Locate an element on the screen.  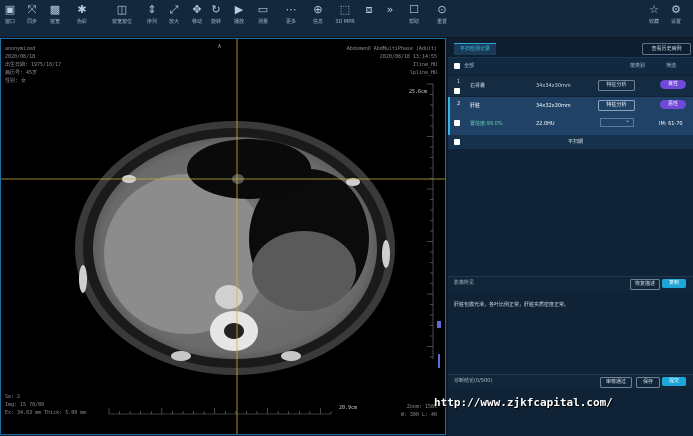
sort-dropdown: 按类别 is located at coordinates (637, 66).